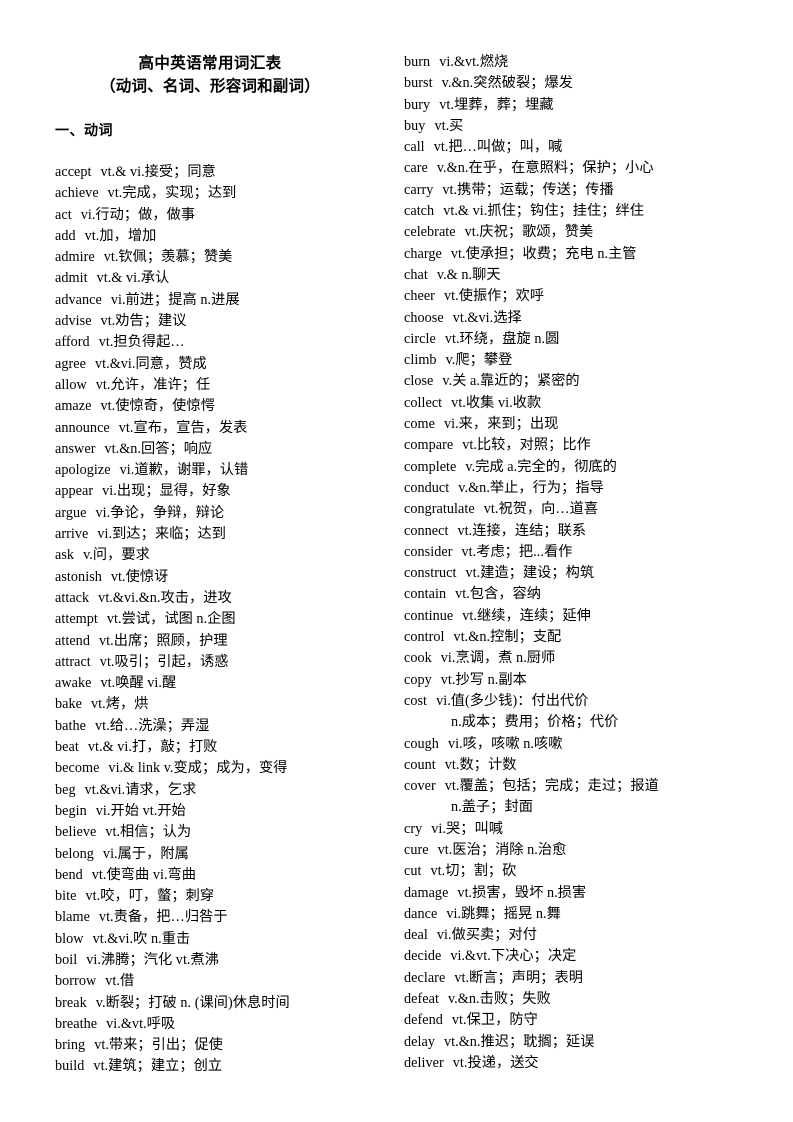 The width and height of the screenshot is (793, 1122). What do you see at coordinates (70, 1066) in the screenshot?
I see `entry-headword: build` at bounding box center [70, 1066].